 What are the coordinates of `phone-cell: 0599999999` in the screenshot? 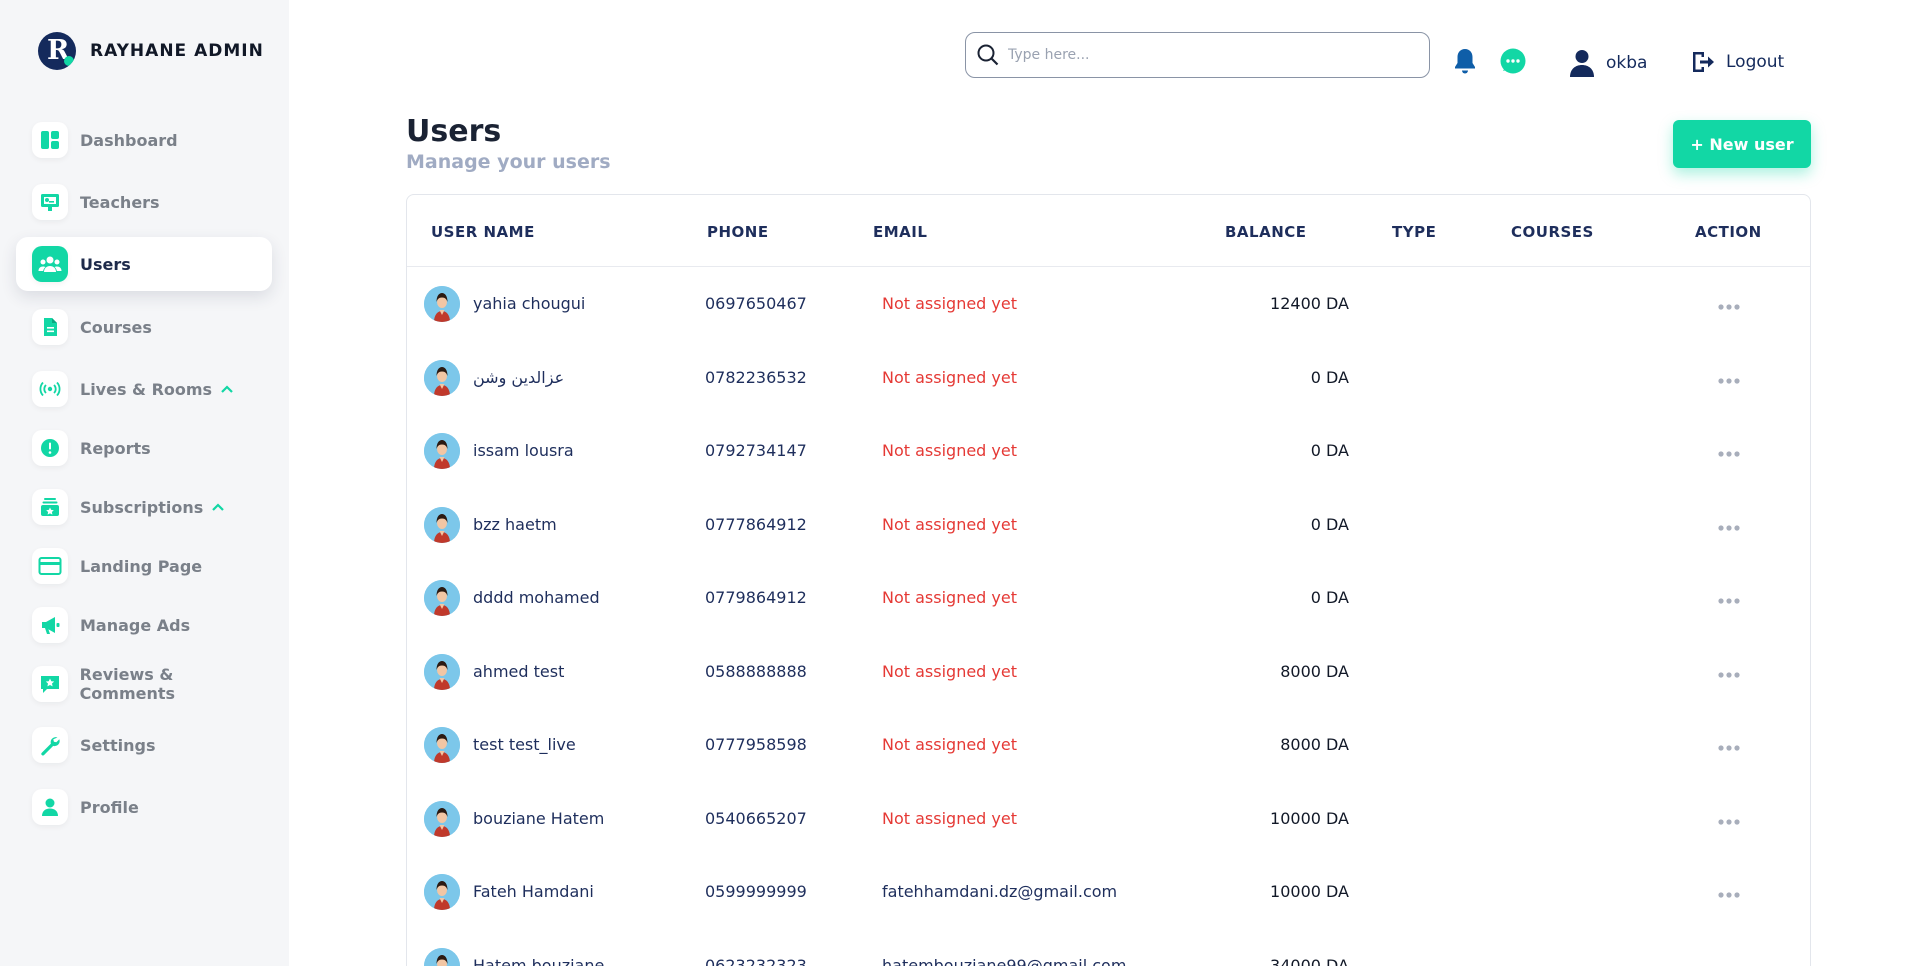 It's located at (756, 891).